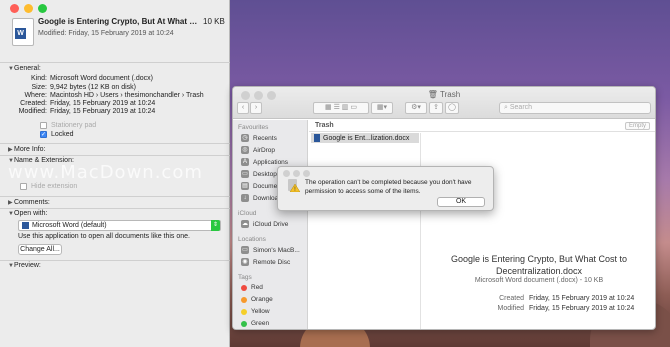  I want to click on disc-icon: ◉, so click(245, 262).